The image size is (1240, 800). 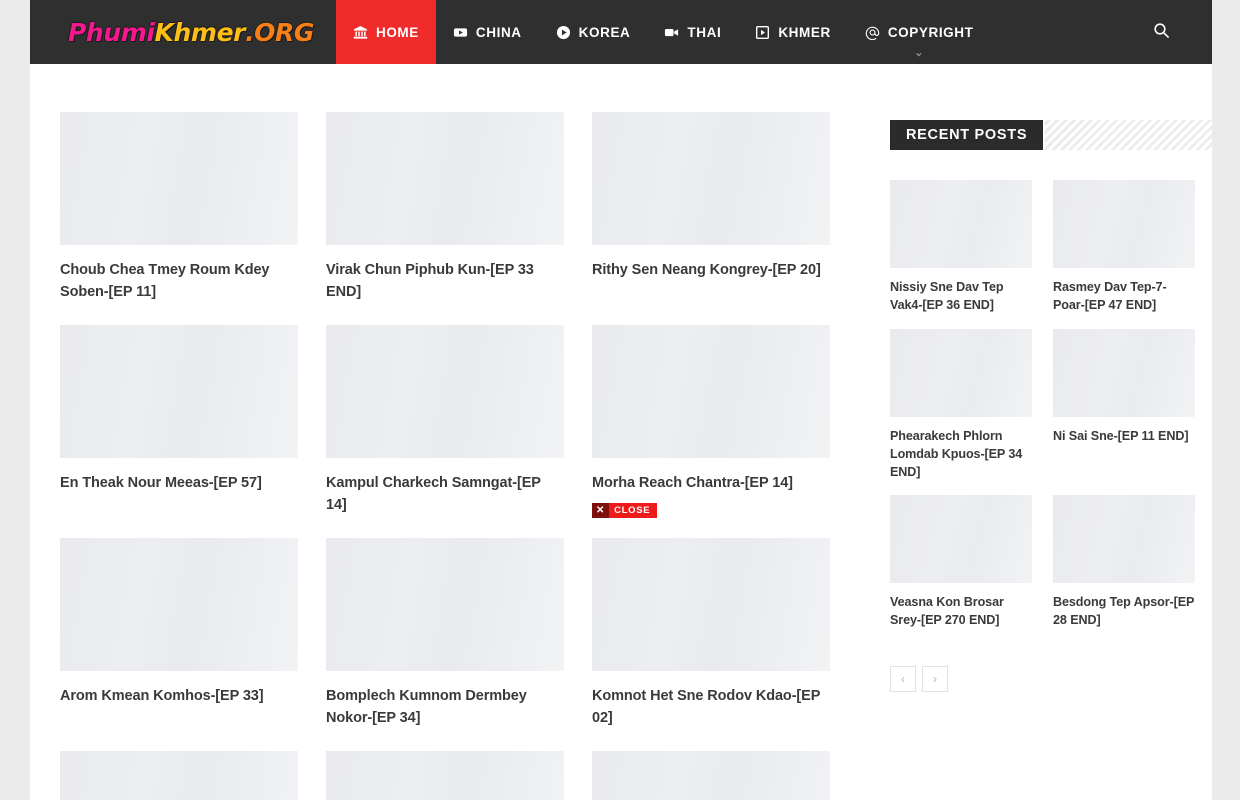 I want to click on post-card: Rithy Sen Neang Kongrey-[EP 20], so click(x=711, y=207).